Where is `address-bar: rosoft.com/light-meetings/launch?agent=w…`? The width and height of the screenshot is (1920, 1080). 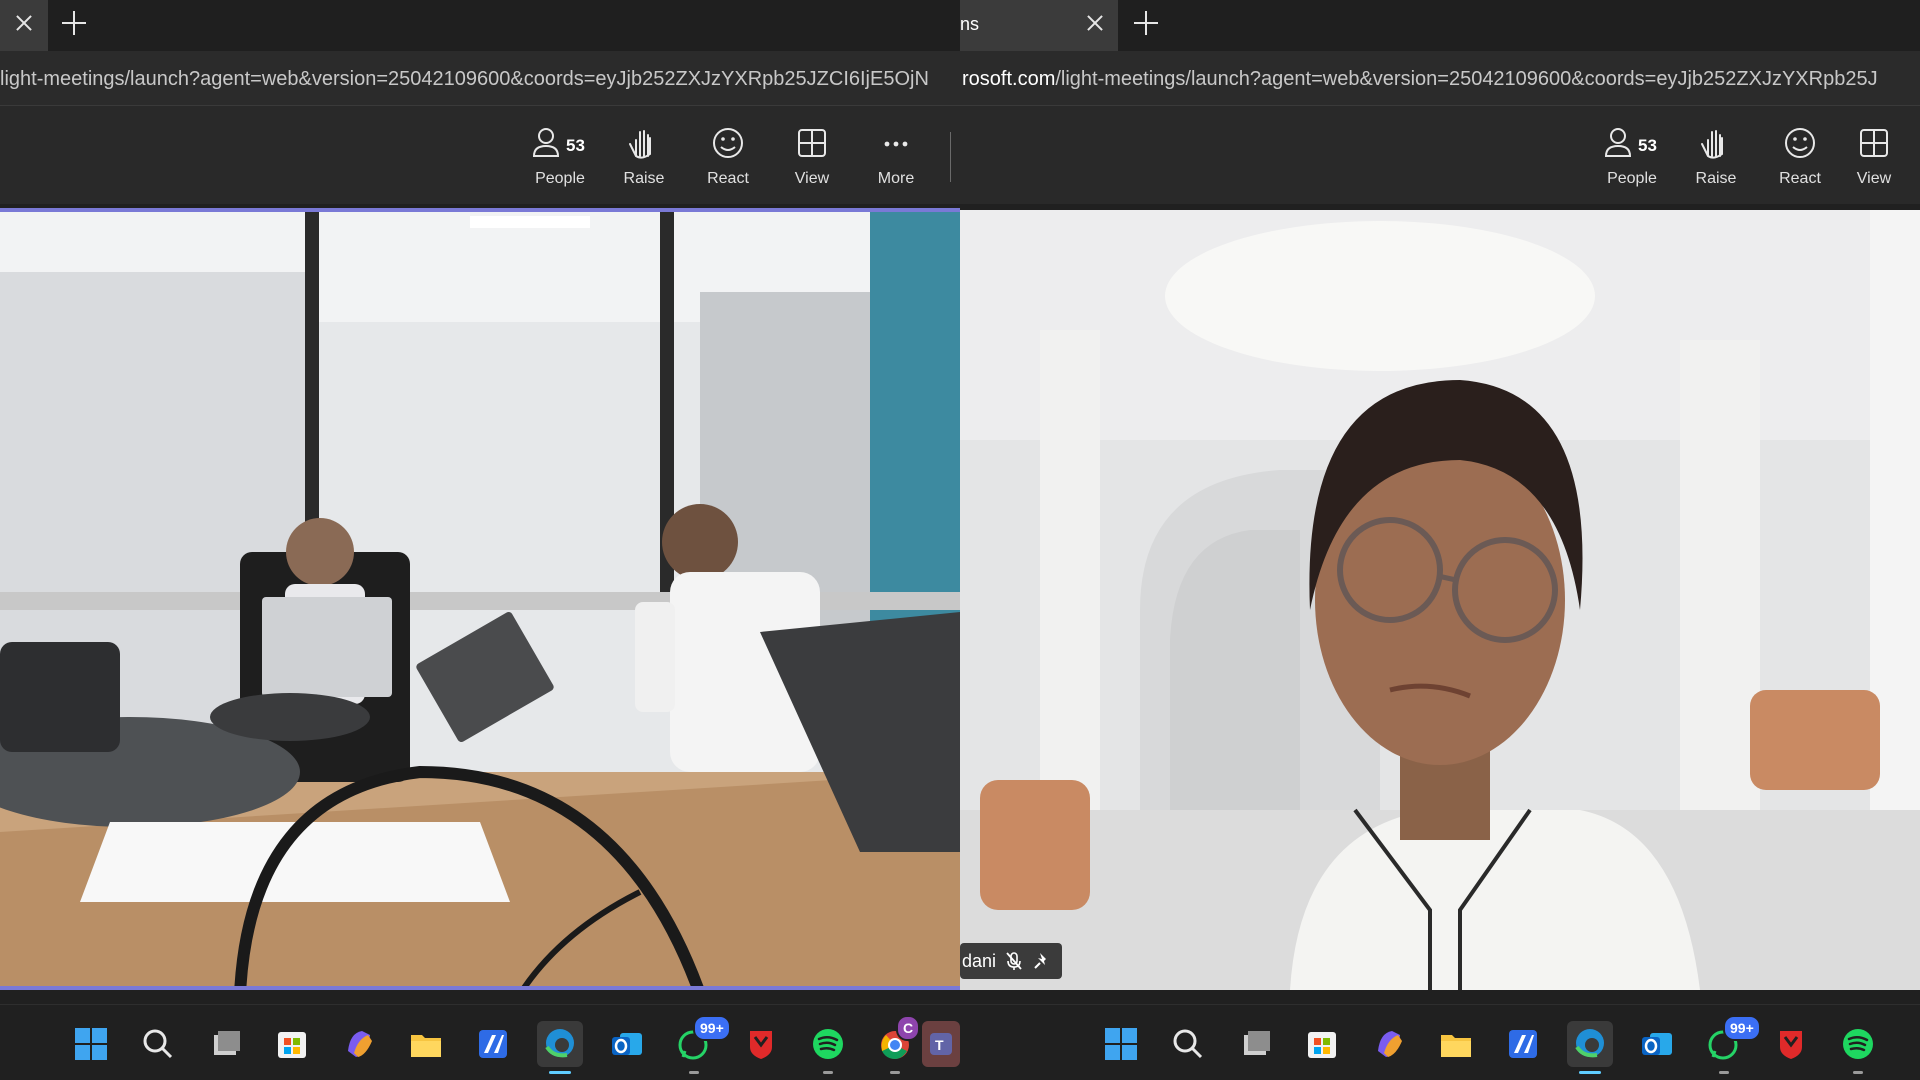
address-bar: rosoft.com/light-meetings/launch?agent=w… is located at coordinates (1440, 78).